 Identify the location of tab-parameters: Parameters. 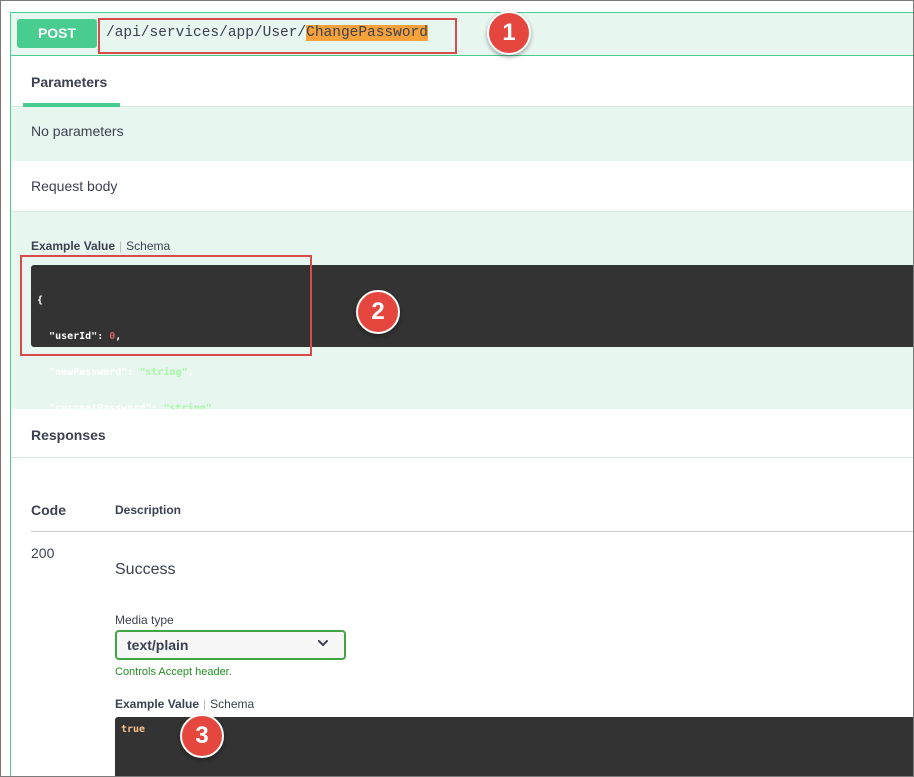
(69, 82).